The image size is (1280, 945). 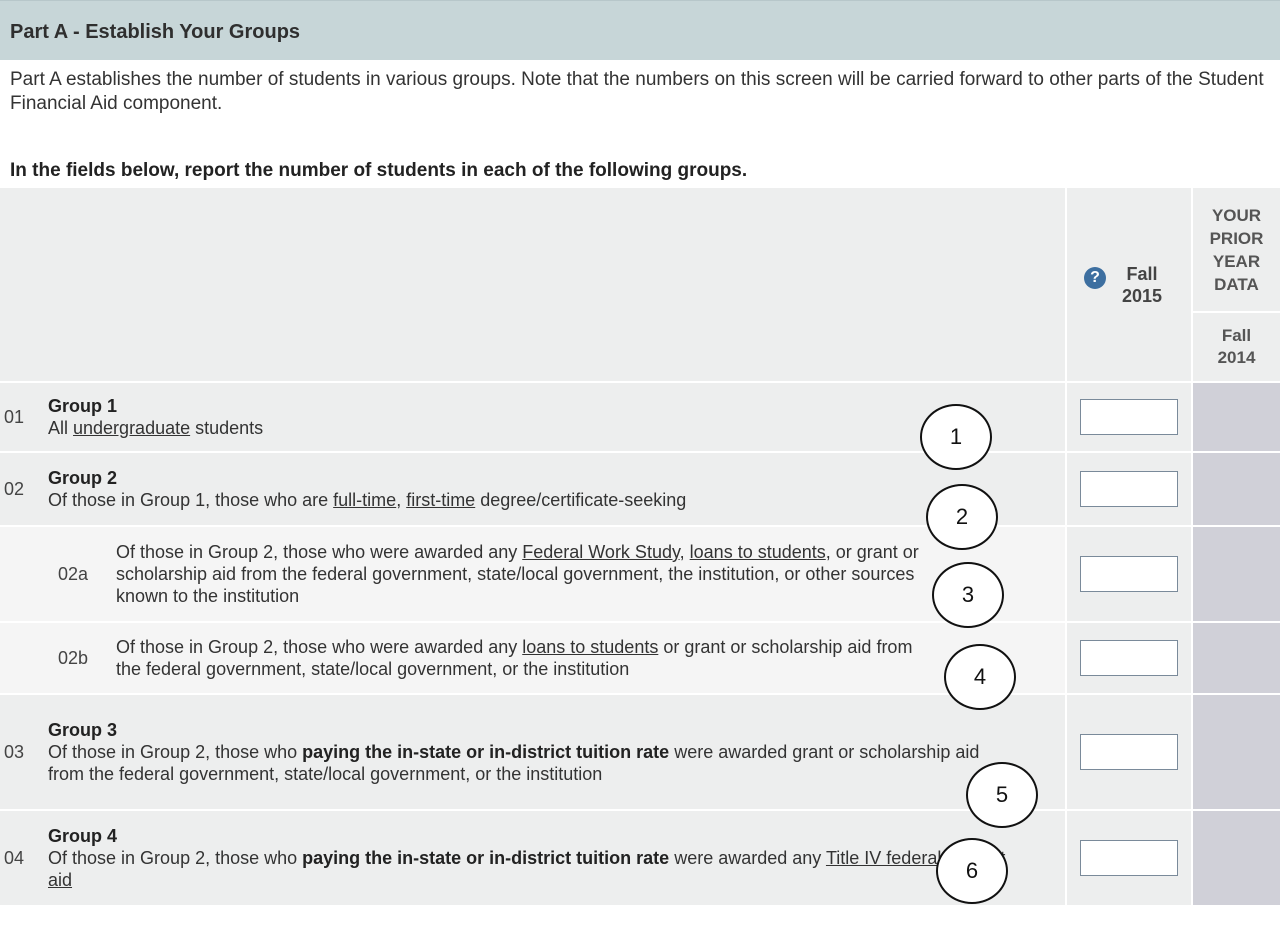 What do you see at coordinates (61, 428) in the screenshot?
I see `row-text: All` at bounding box center [61, 428].